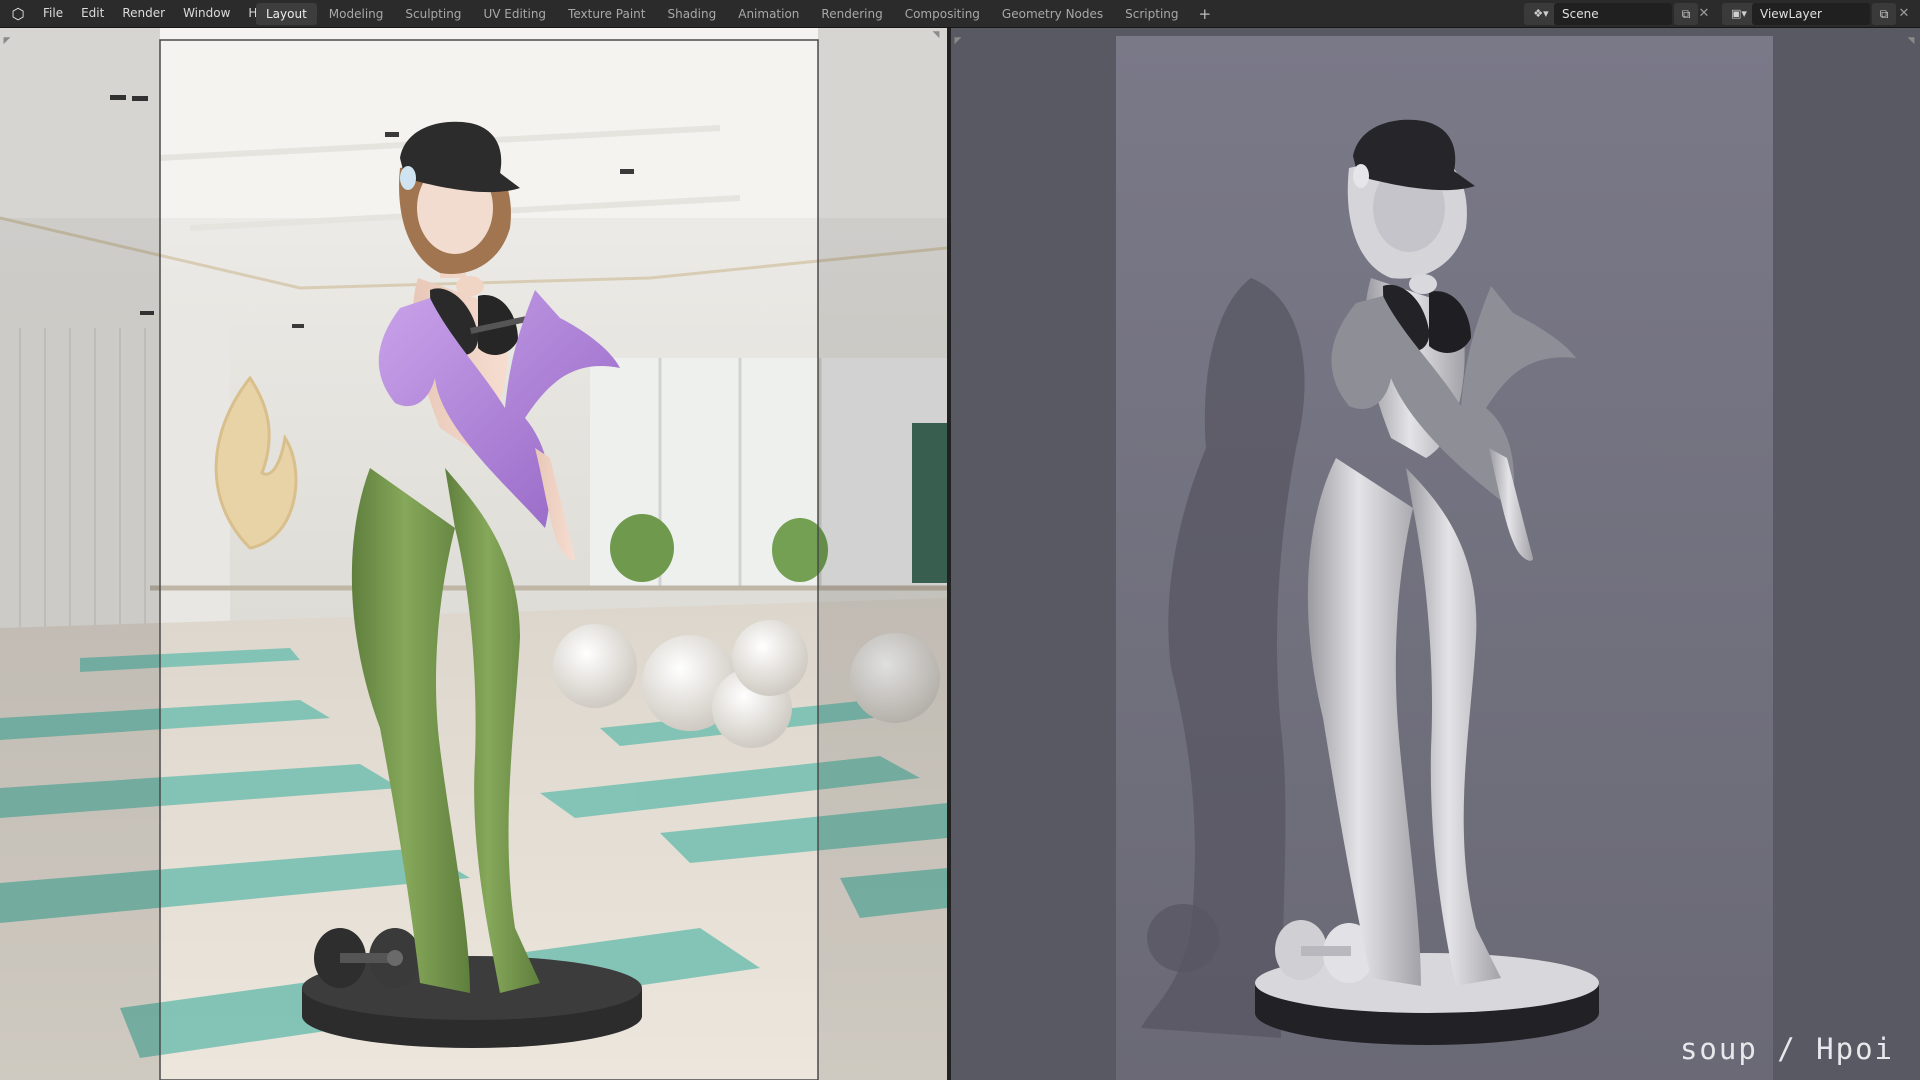  I want to click on new-view-layer-icon: ⧉, so click(1884, 14).